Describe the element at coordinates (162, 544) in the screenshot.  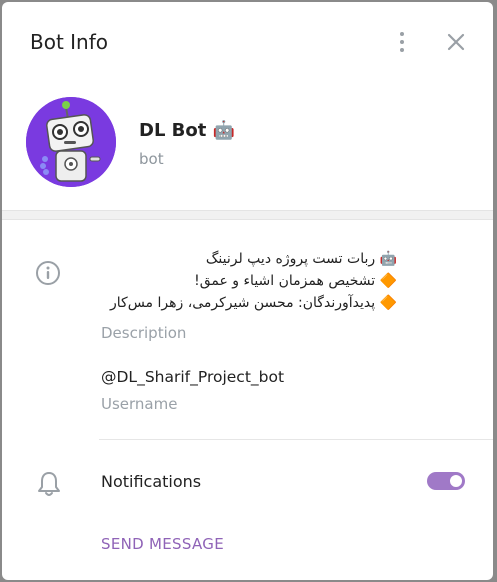
I see `send-message-button: SEND MESSAGE` at that location.